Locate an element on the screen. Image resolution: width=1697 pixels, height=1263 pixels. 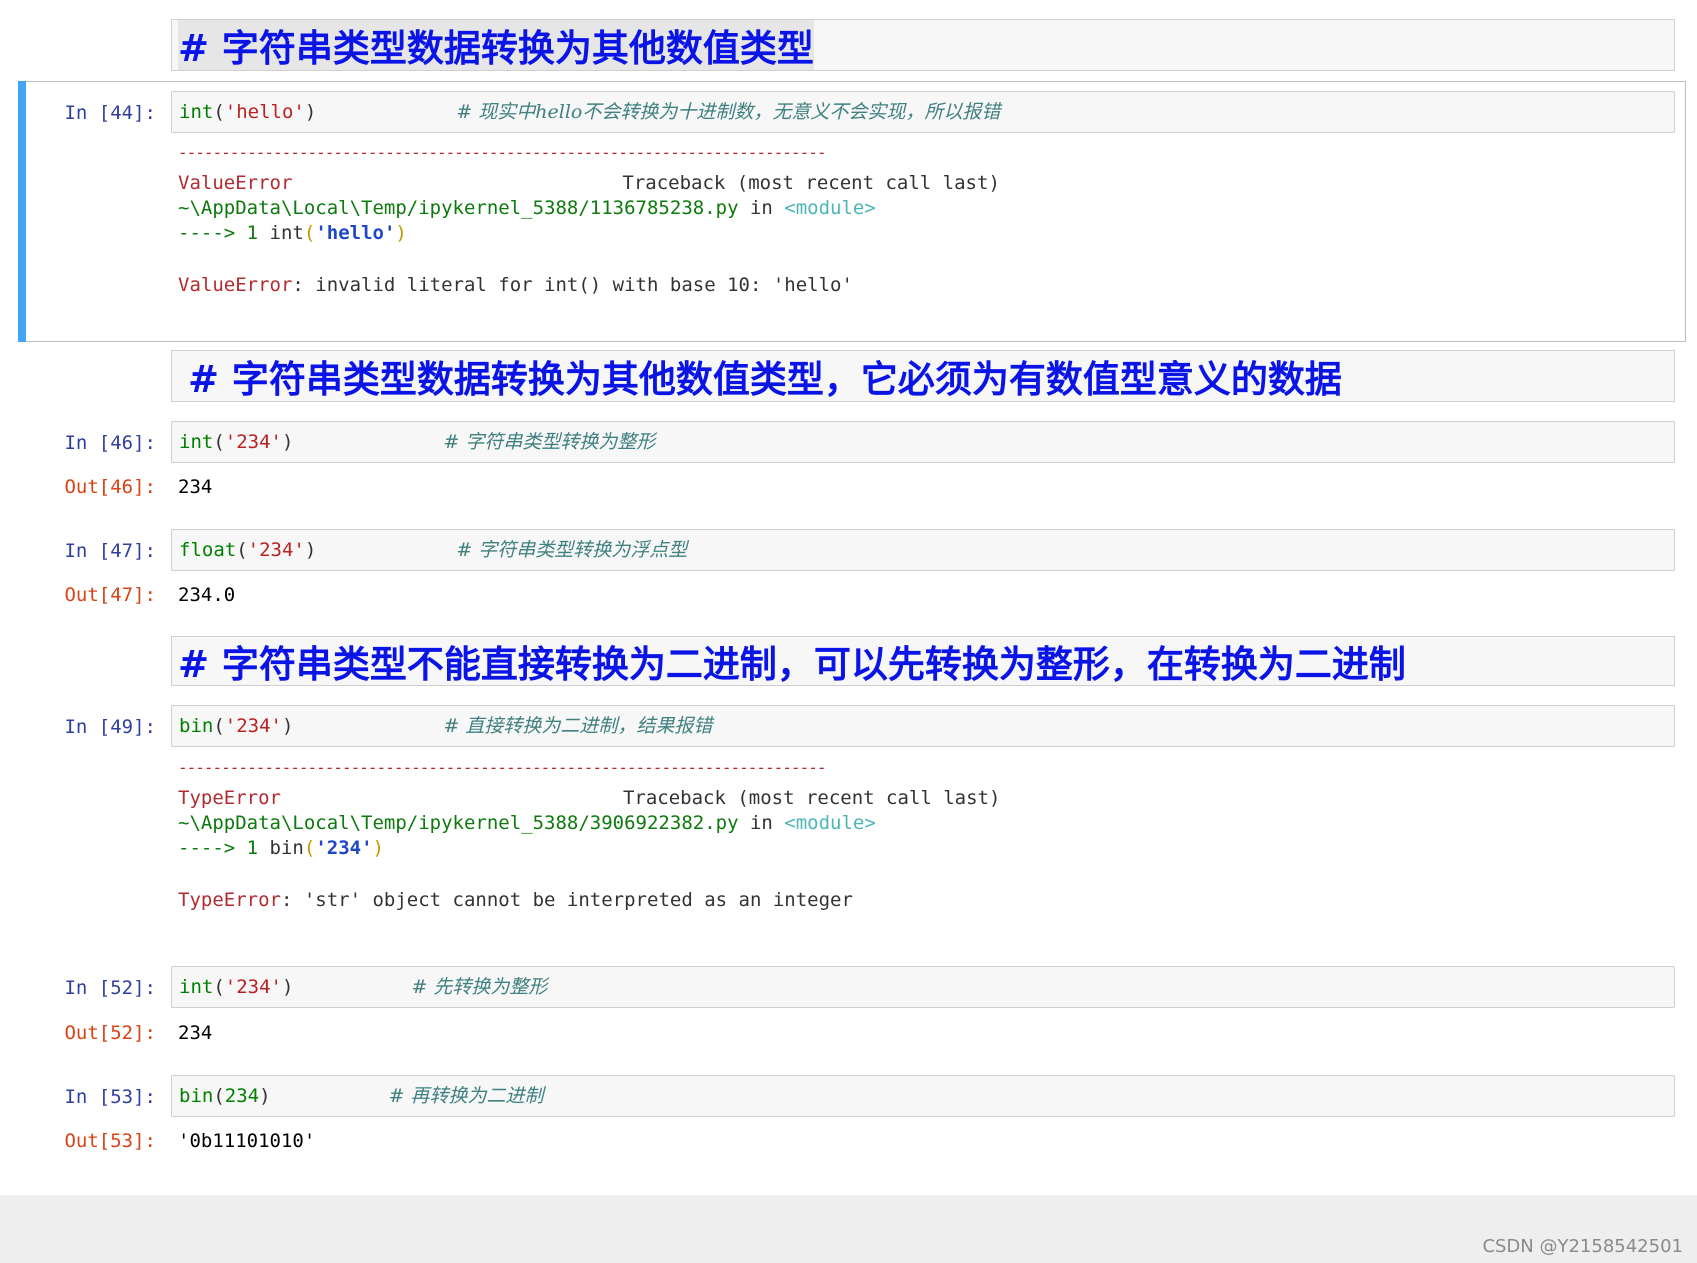
output-prompt: Out[53]: is located at coordinates (110, 1141).